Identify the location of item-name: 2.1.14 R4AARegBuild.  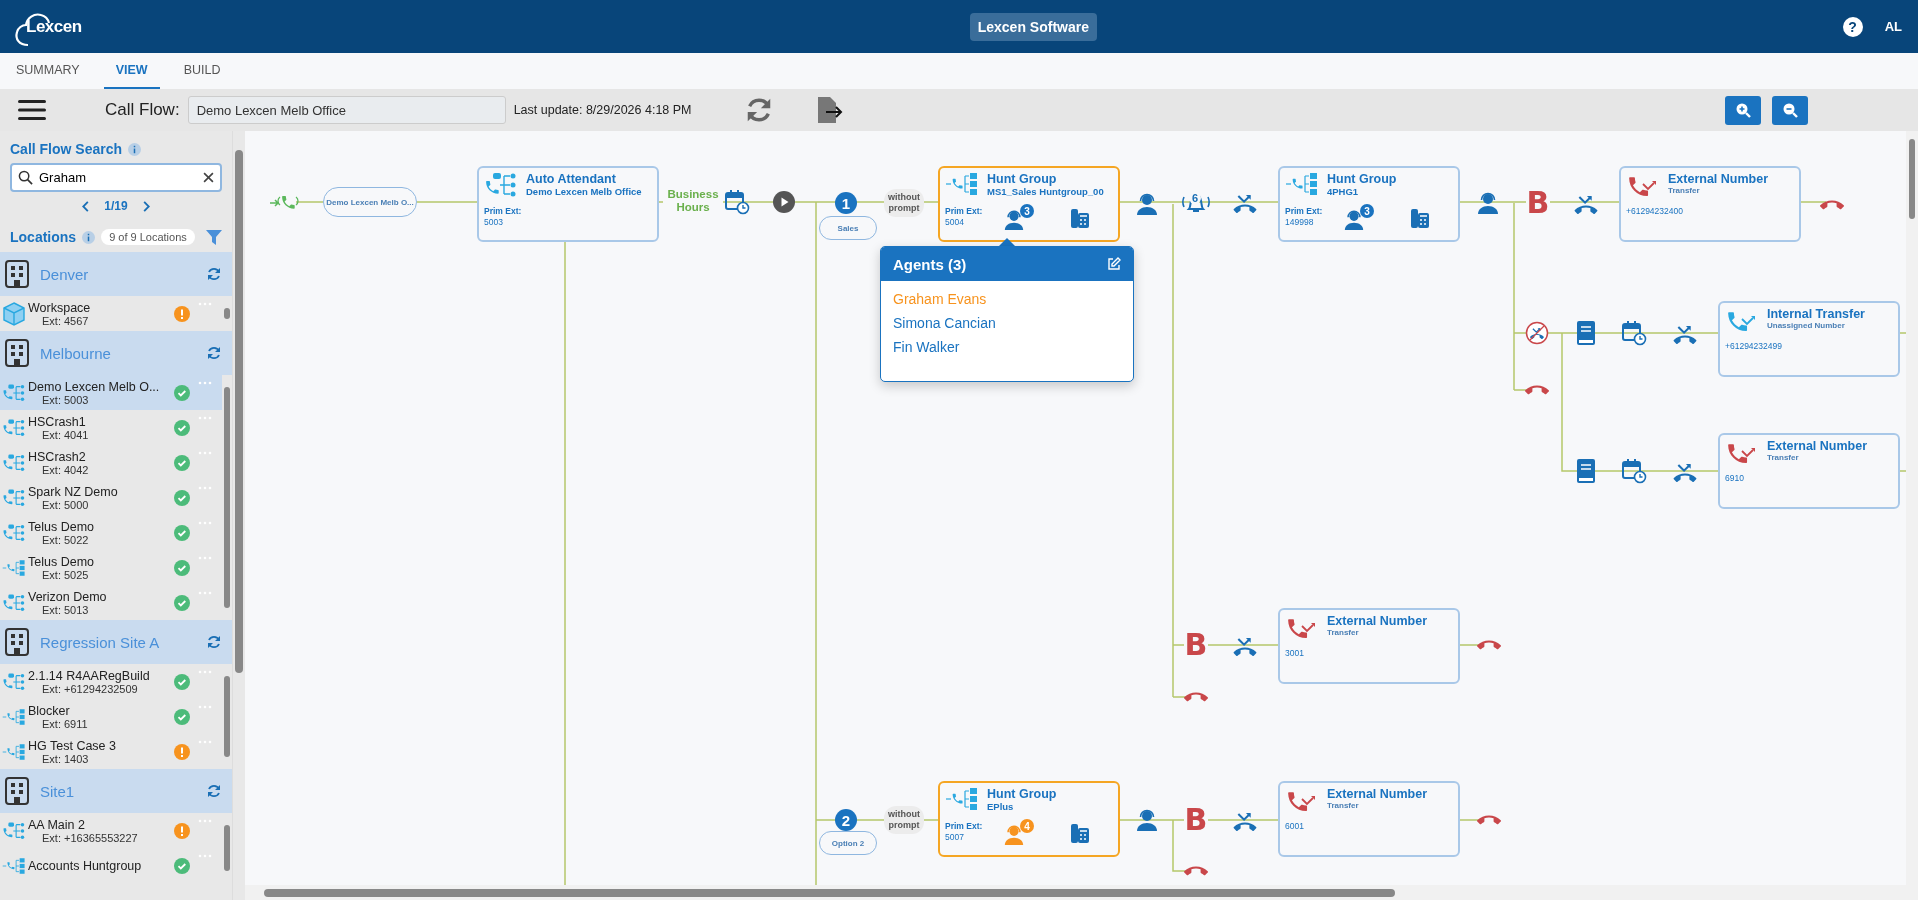
(89, 675).